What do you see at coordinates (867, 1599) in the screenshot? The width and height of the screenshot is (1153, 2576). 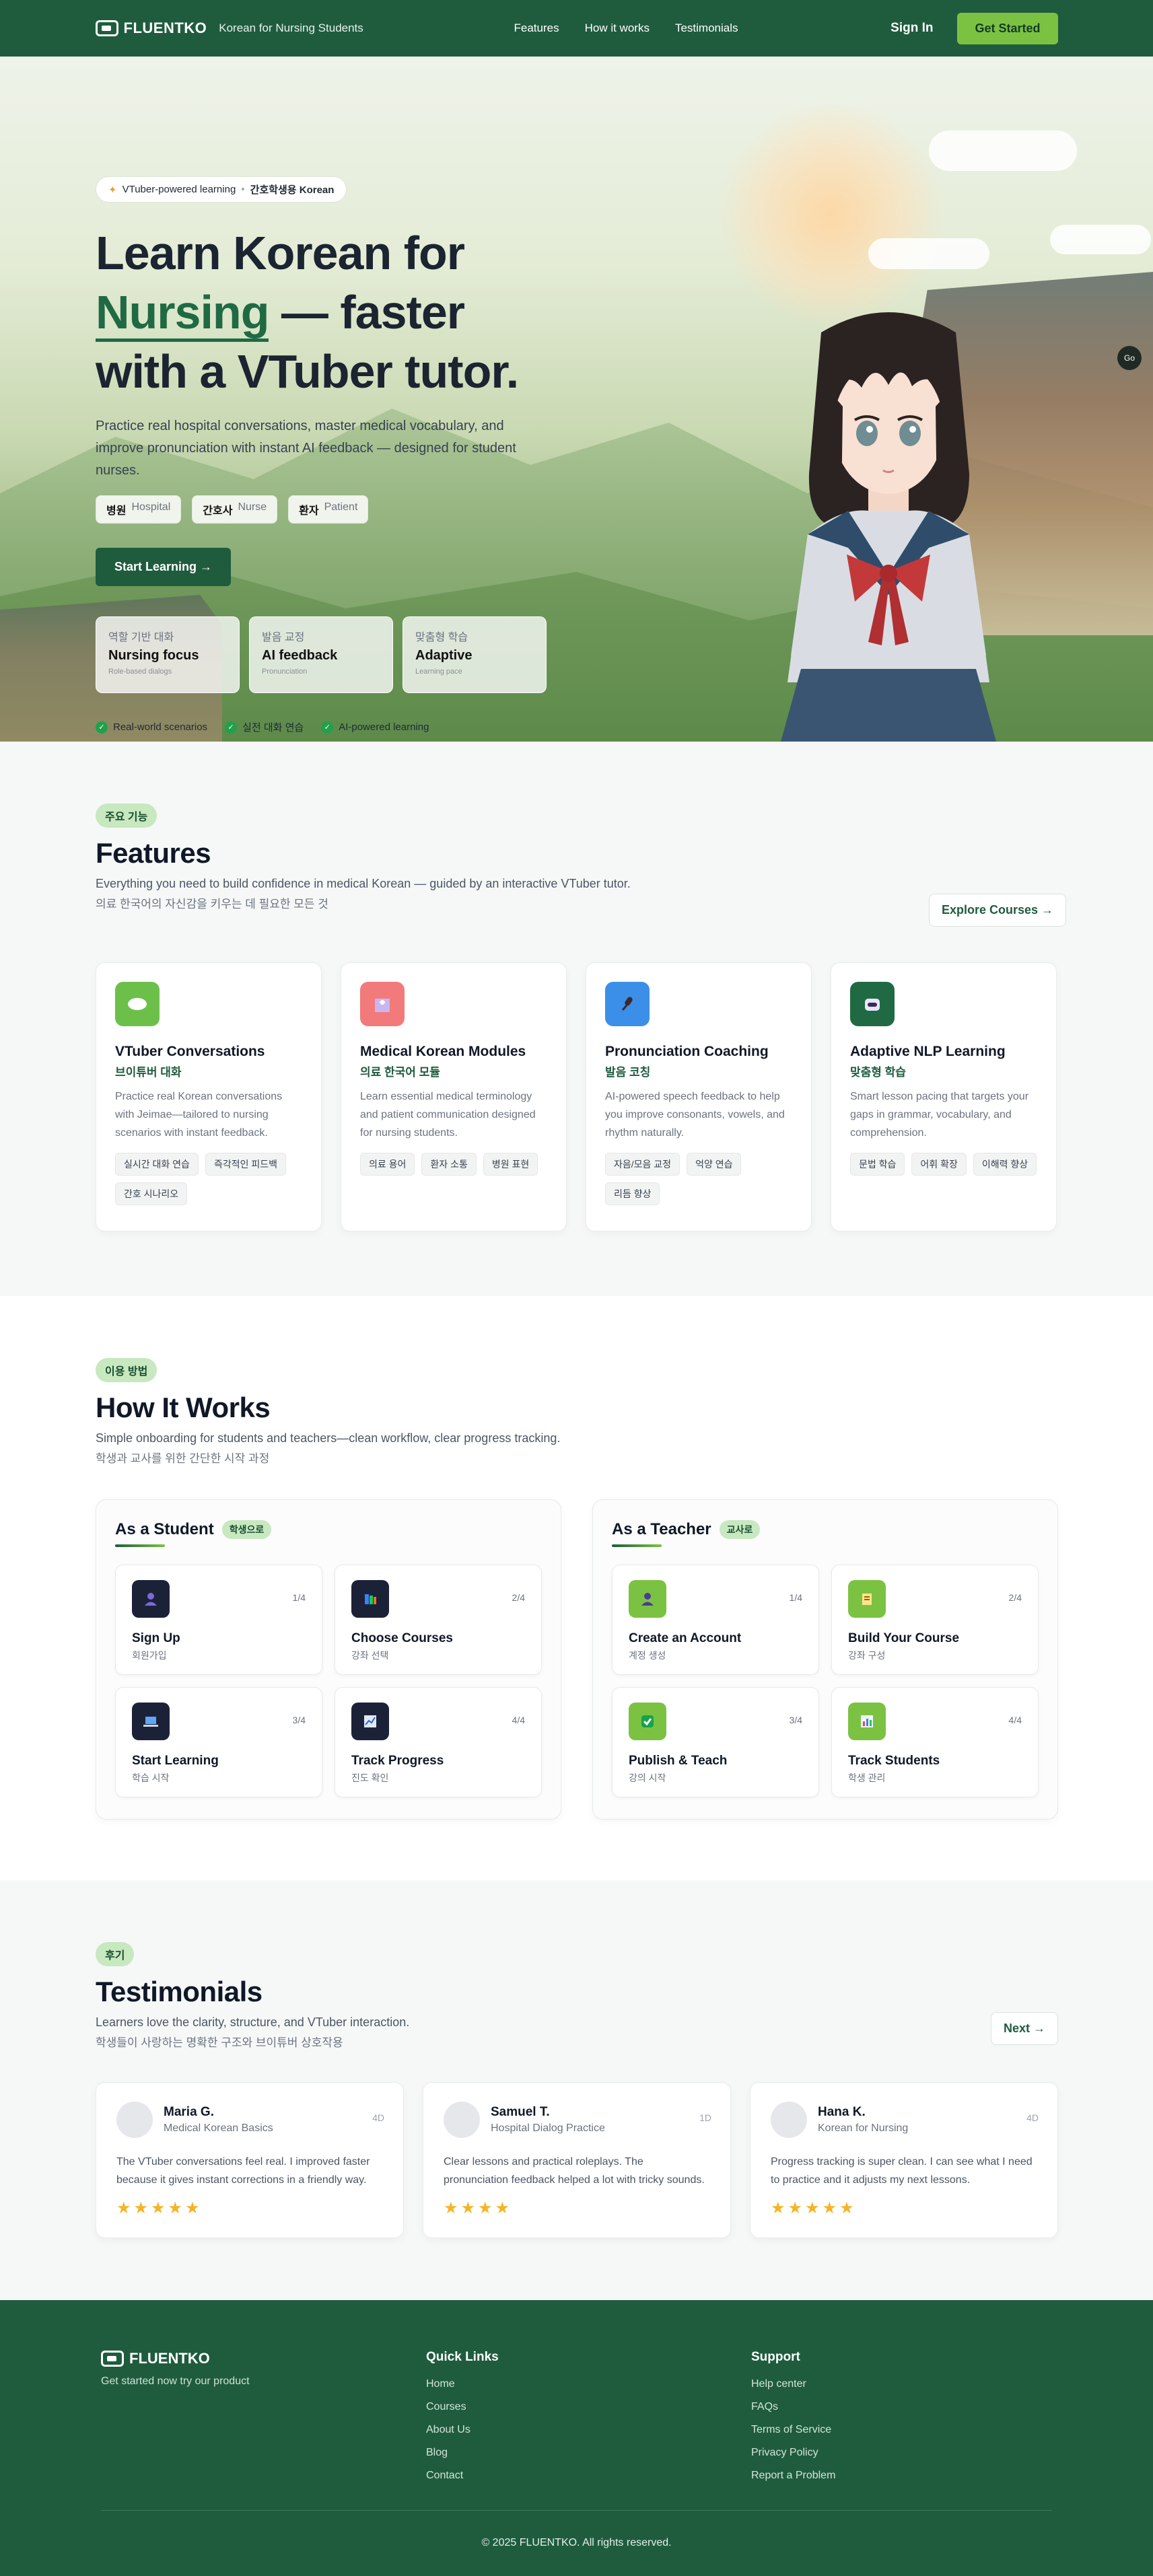 I see `notepad-icon` at bounding box center [867, 1599].